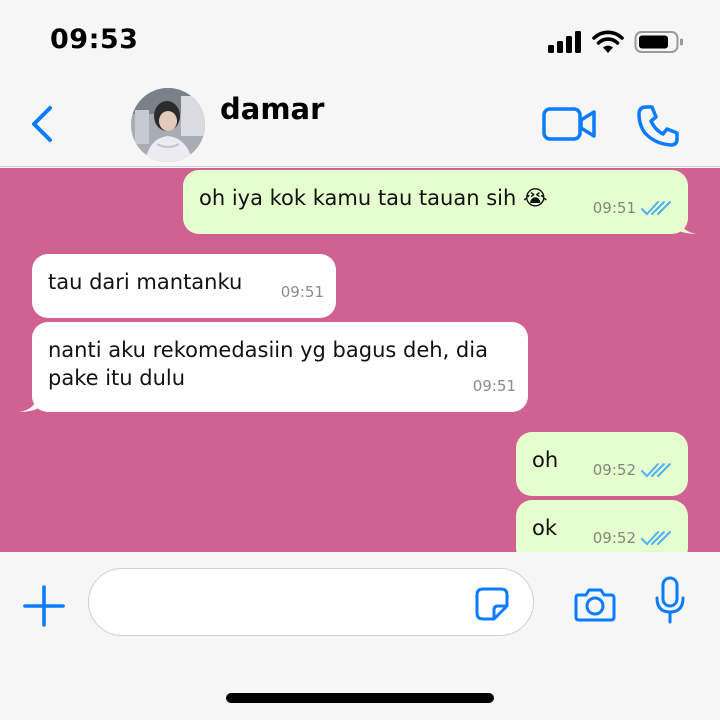 The image size is (720, 720). What do you see at coordinates (595, 604) in the screenshot?
I see `camera-icon` at bounding box center [595, 604].